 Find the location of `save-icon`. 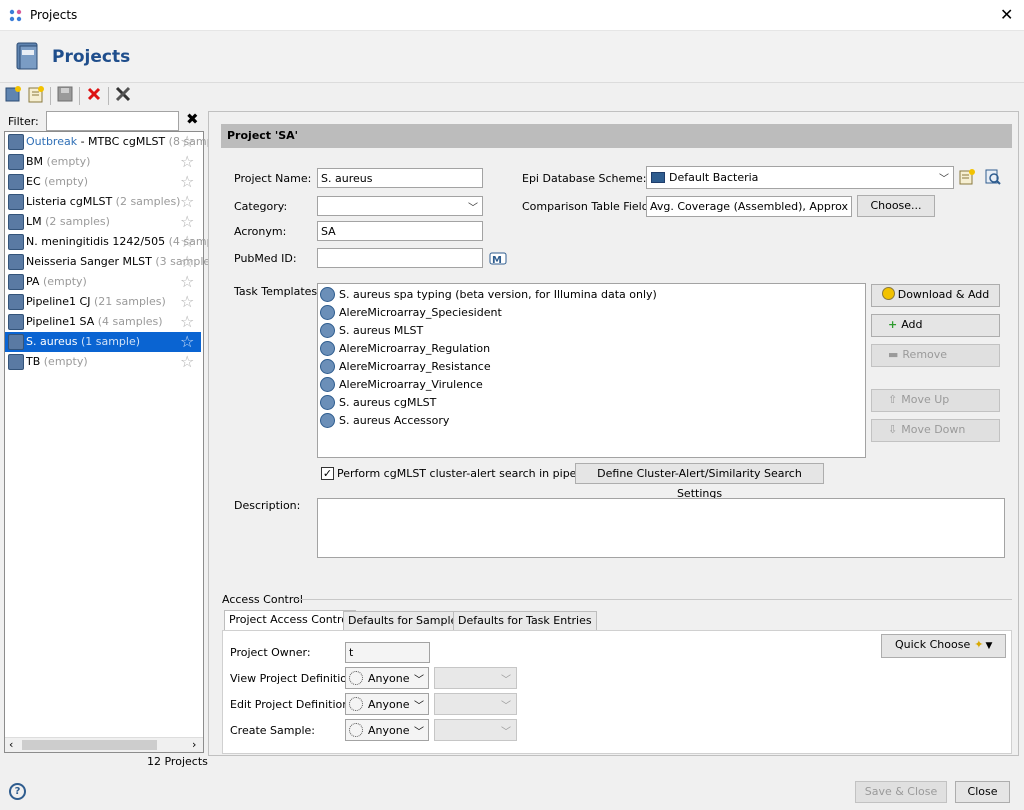

save-icon is located at coordinates (66, 95).